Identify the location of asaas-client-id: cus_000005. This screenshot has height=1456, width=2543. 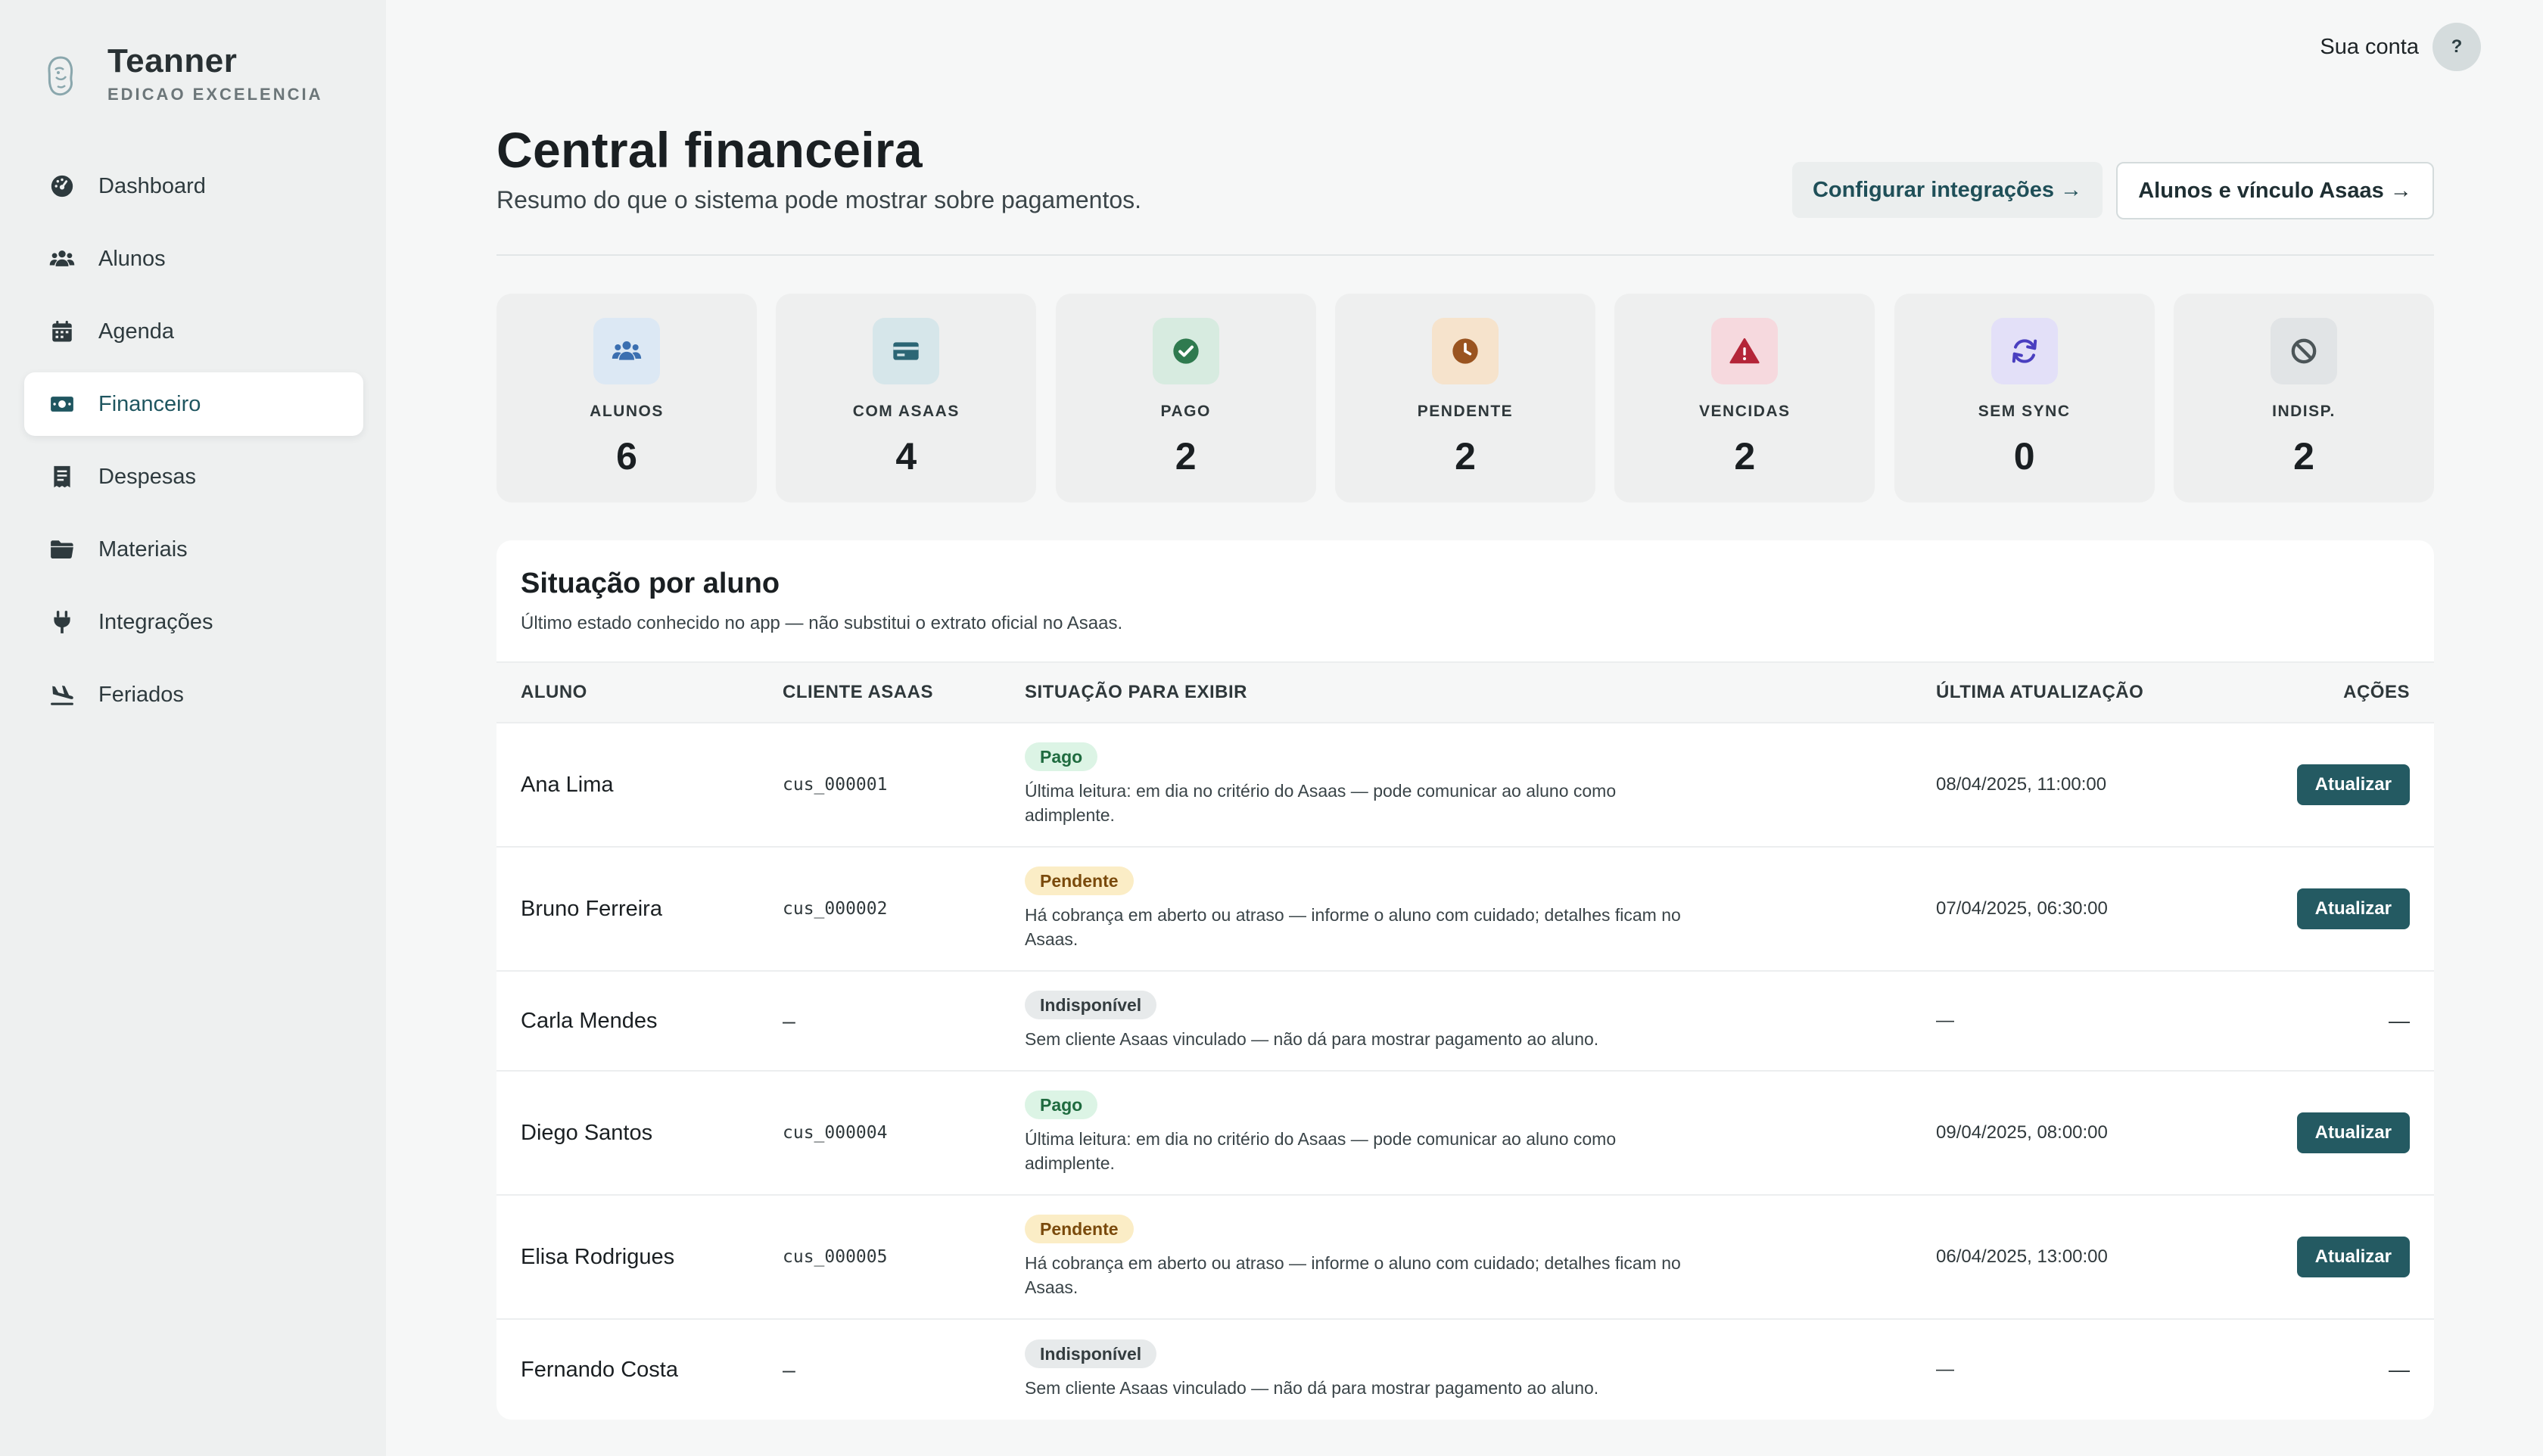
(835, 1257).